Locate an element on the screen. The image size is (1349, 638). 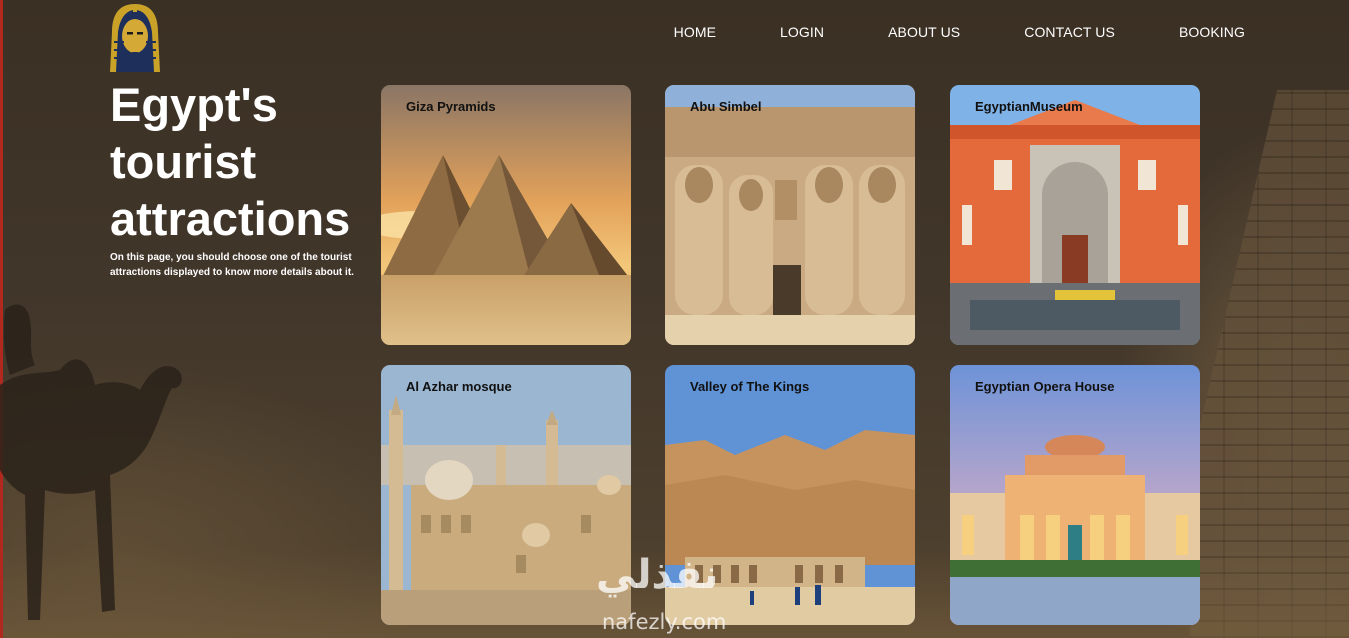
watermark-arabic: نفذلي is located at coordinates (657, 575).